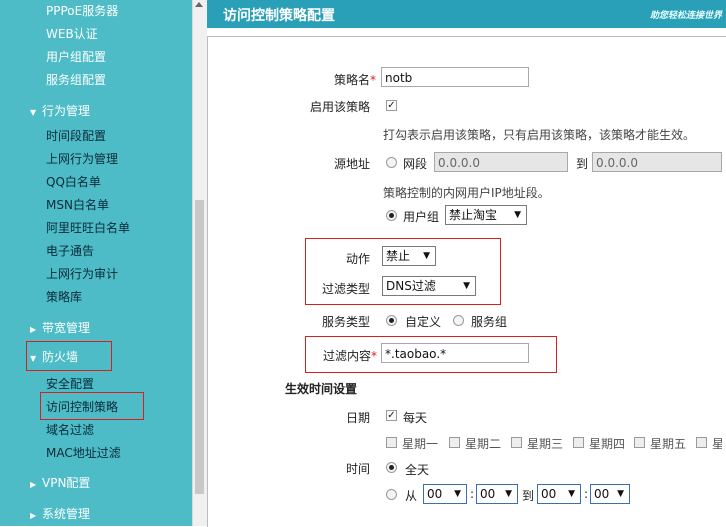 This screenshot has width=726, height=527. Describe the element at coordinates (455, 77) in the screenshot. I see `policy-name-input: notb` at that location.